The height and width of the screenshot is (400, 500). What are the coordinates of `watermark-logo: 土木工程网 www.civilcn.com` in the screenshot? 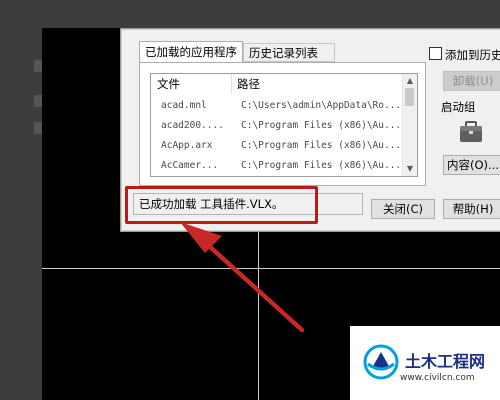 It's located at (425, 363).